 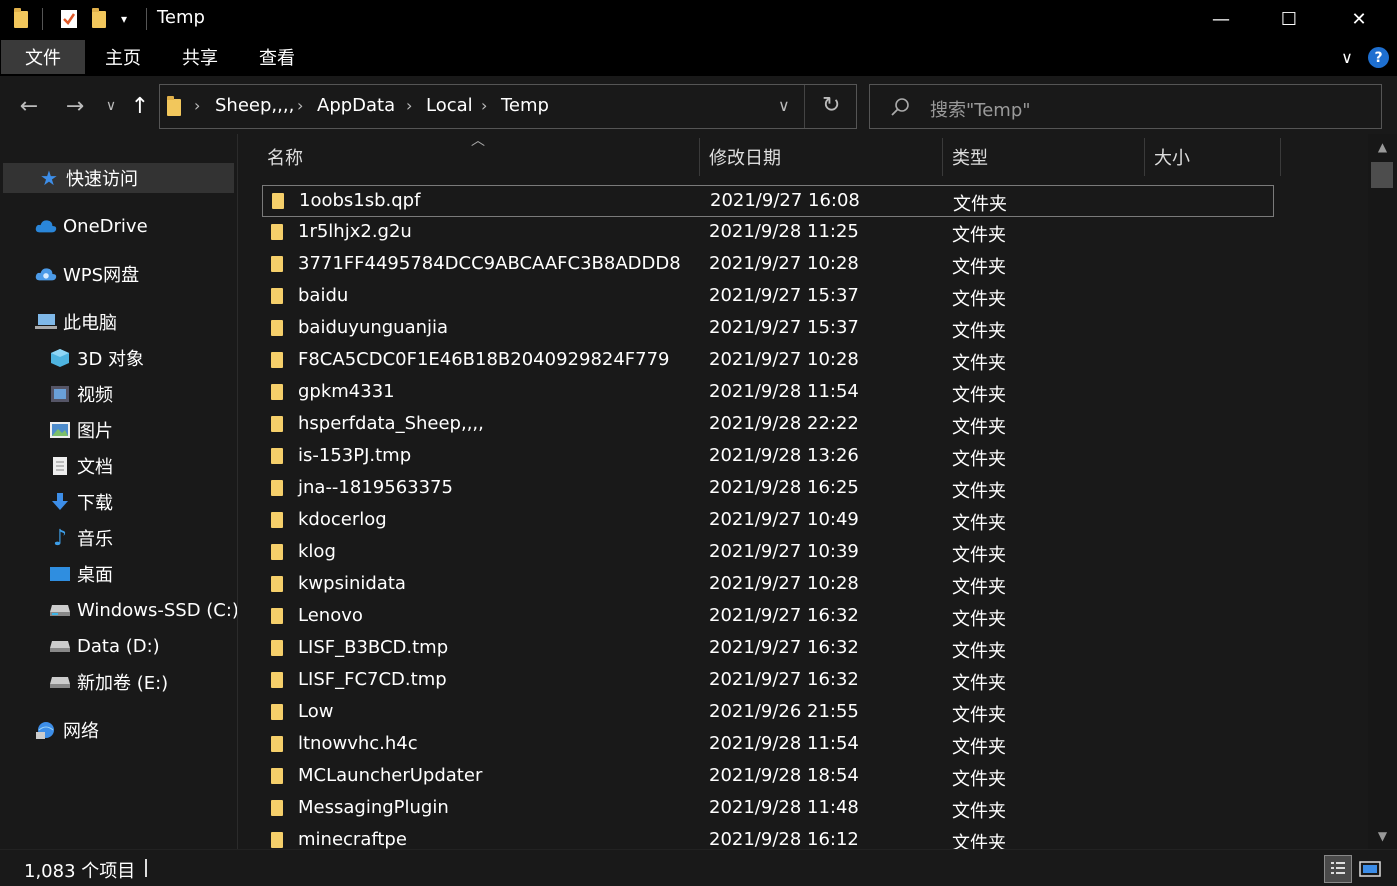 What do you see at coordinates (768, 201) in the screenshot?
I see `file-row: 1oobs1sb.qpf 2021/9/27 16:08 文件夹` at bounding box center [768, 201].